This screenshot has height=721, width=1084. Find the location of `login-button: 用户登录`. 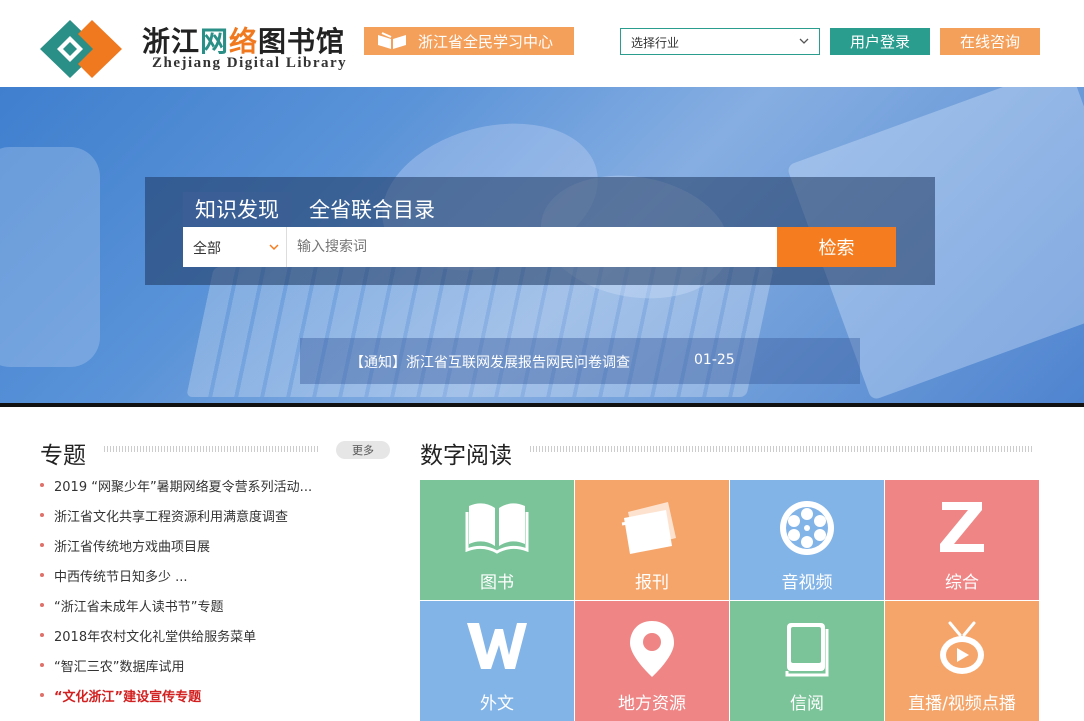

login-button: 用户登录 is located at coordinates (880, 41).